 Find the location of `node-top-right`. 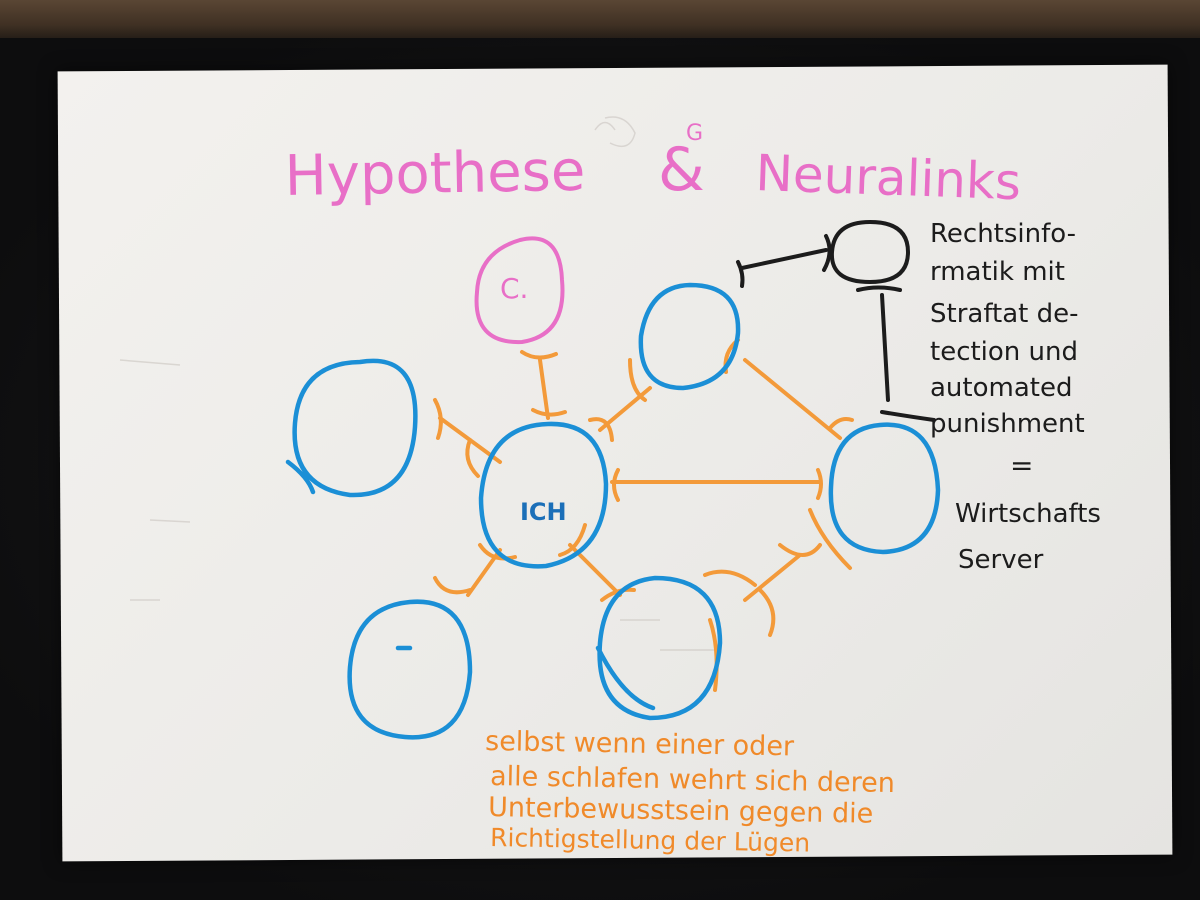

node-top-right is located at coordinates (689, 336).